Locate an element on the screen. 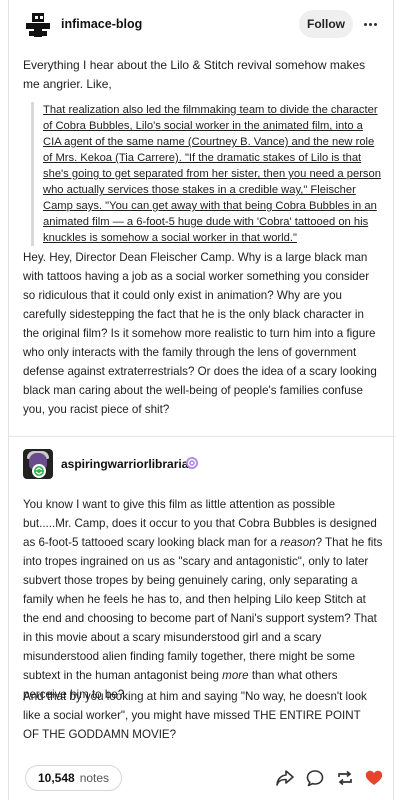 The height and width of the screenshot is (800, 402). notes-label: notes is located at coordinates (94, 778).